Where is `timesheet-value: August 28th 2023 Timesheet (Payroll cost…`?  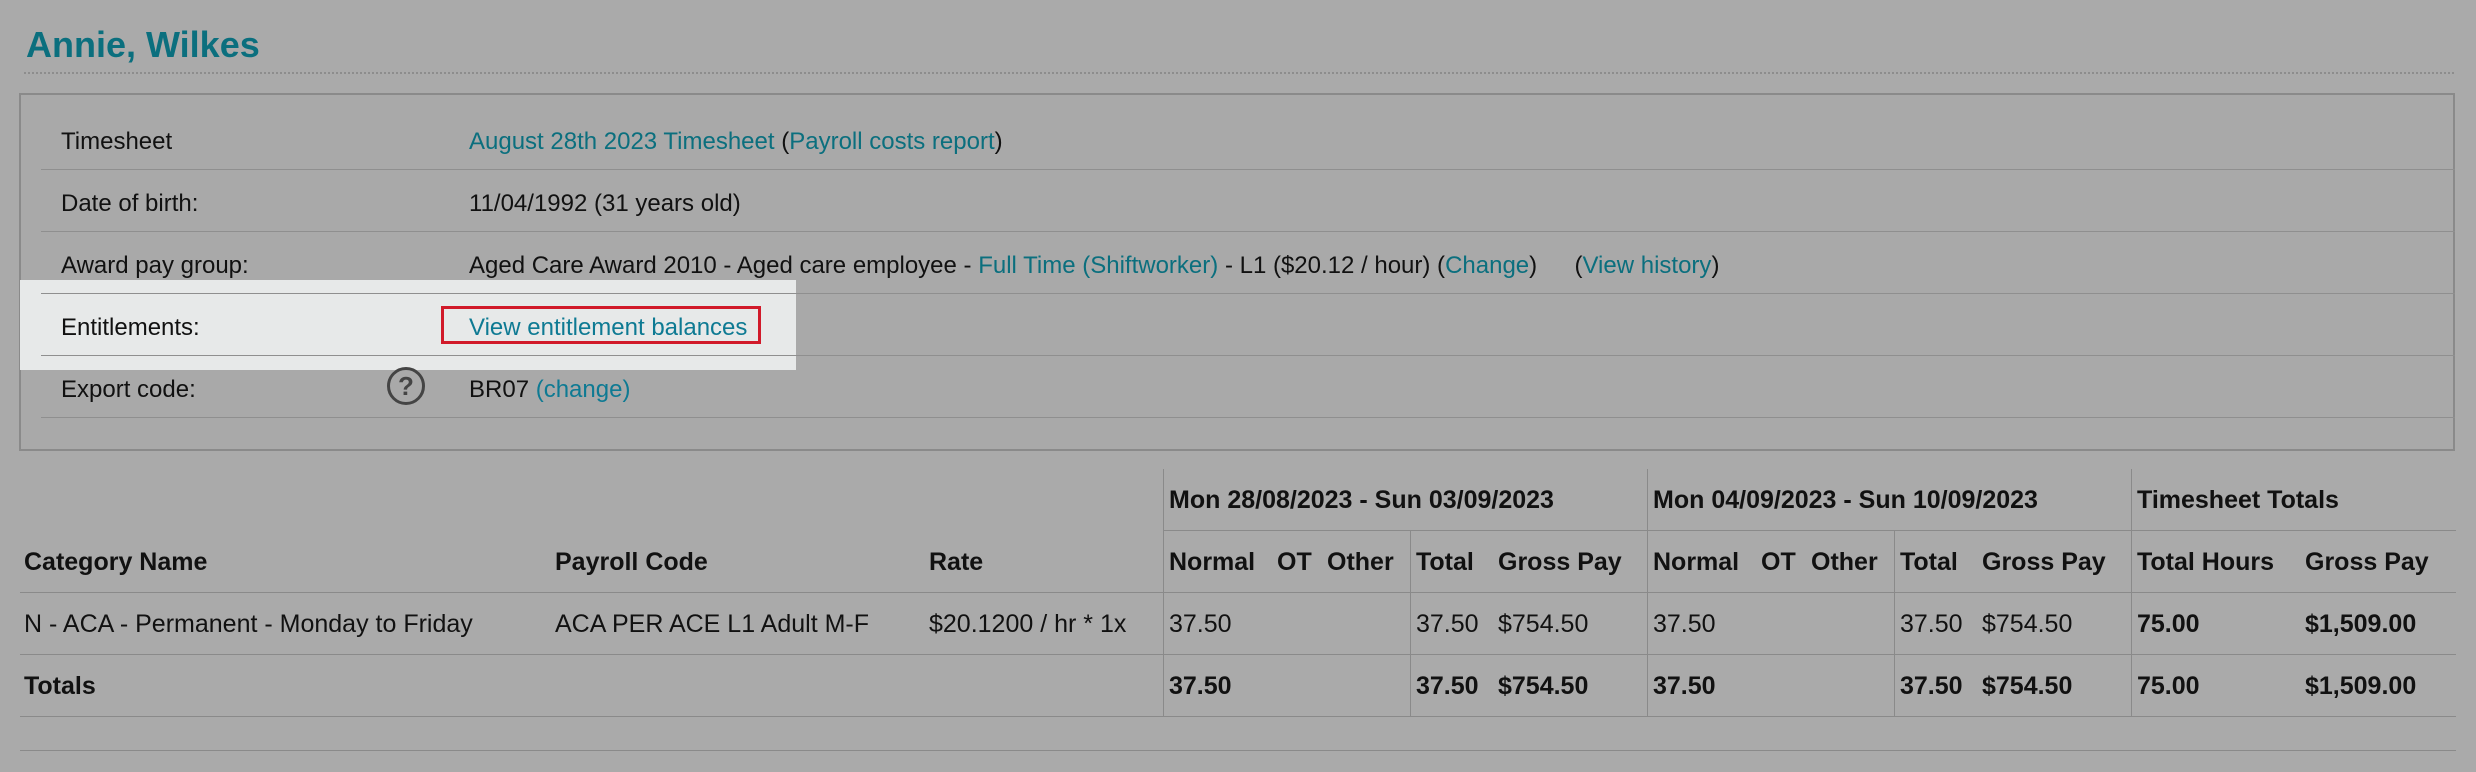
timesheet-value: August 28th 2023 Timesheet (Payroll cost… is located at coordinates (736, 142).